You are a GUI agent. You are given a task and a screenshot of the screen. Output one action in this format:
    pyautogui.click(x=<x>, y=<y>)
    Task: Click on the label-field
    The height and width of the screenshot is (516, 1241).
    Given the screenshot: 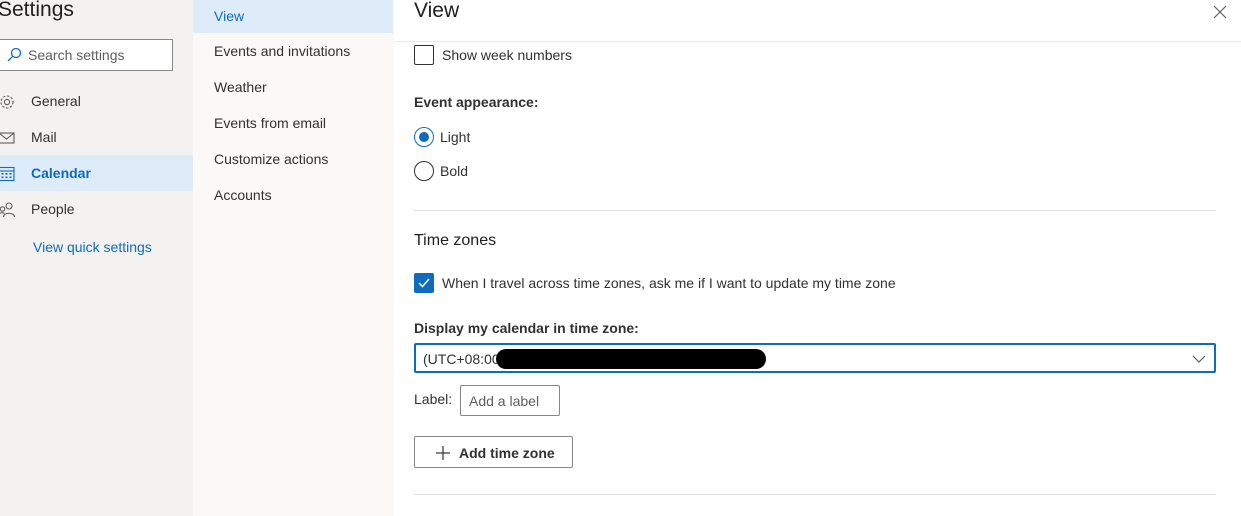 What is the action you would take?
    pyautogui.click(x=510, y=400)
    